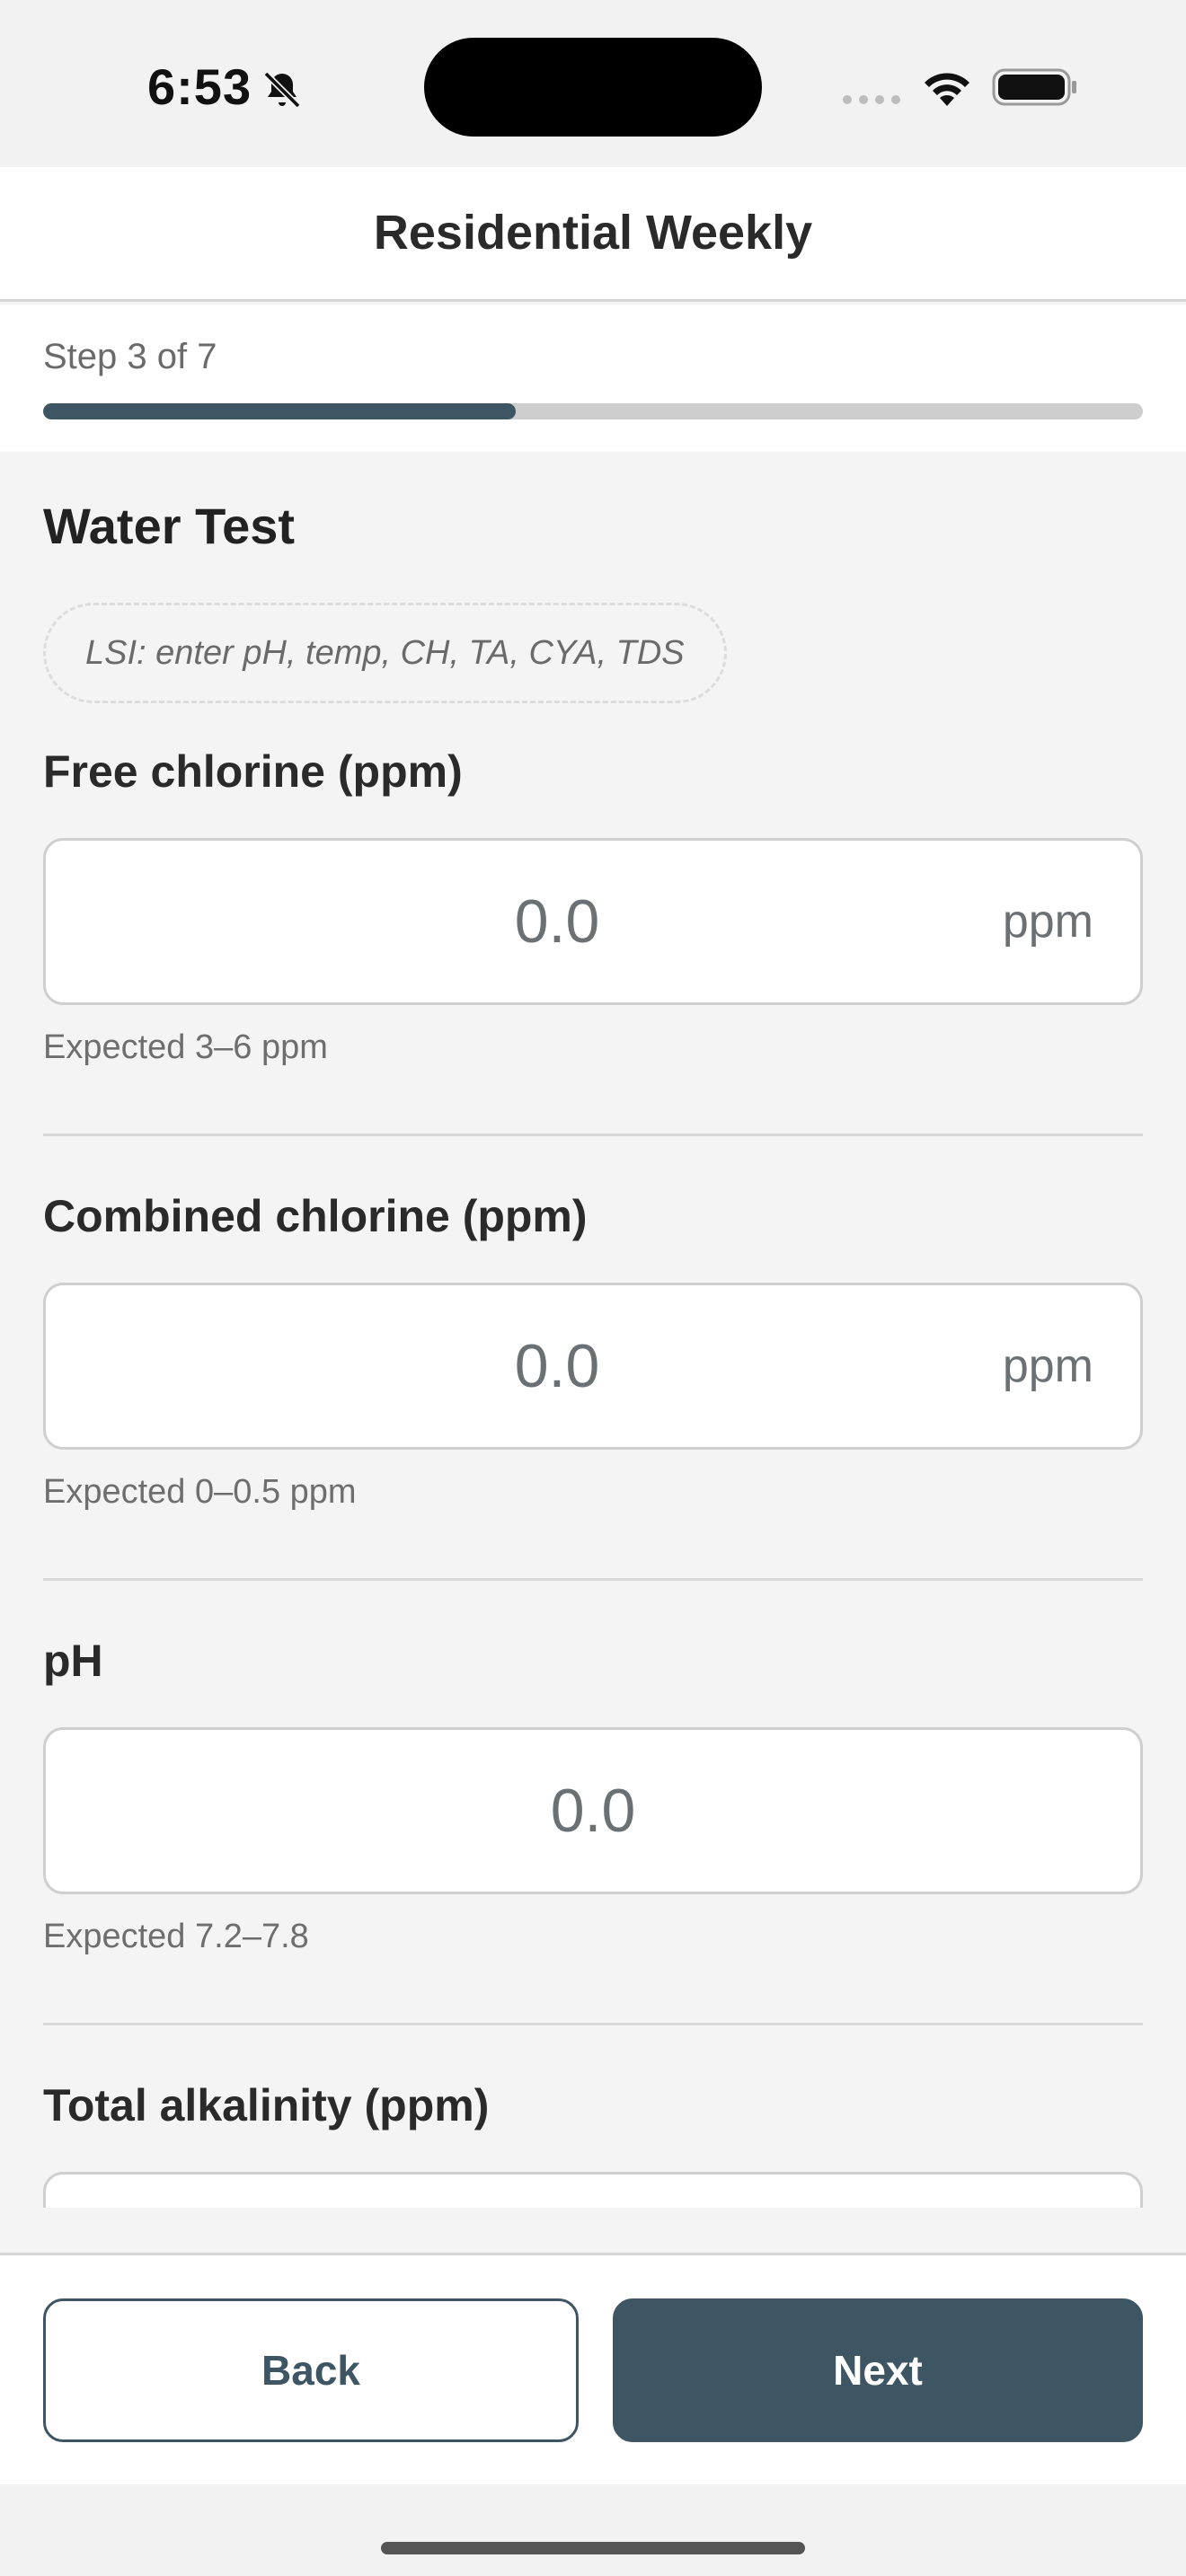  What do you see at coordinates (947, 89) in the screenshot?
I see `wifi-icon` at bounding box center [947, 89].